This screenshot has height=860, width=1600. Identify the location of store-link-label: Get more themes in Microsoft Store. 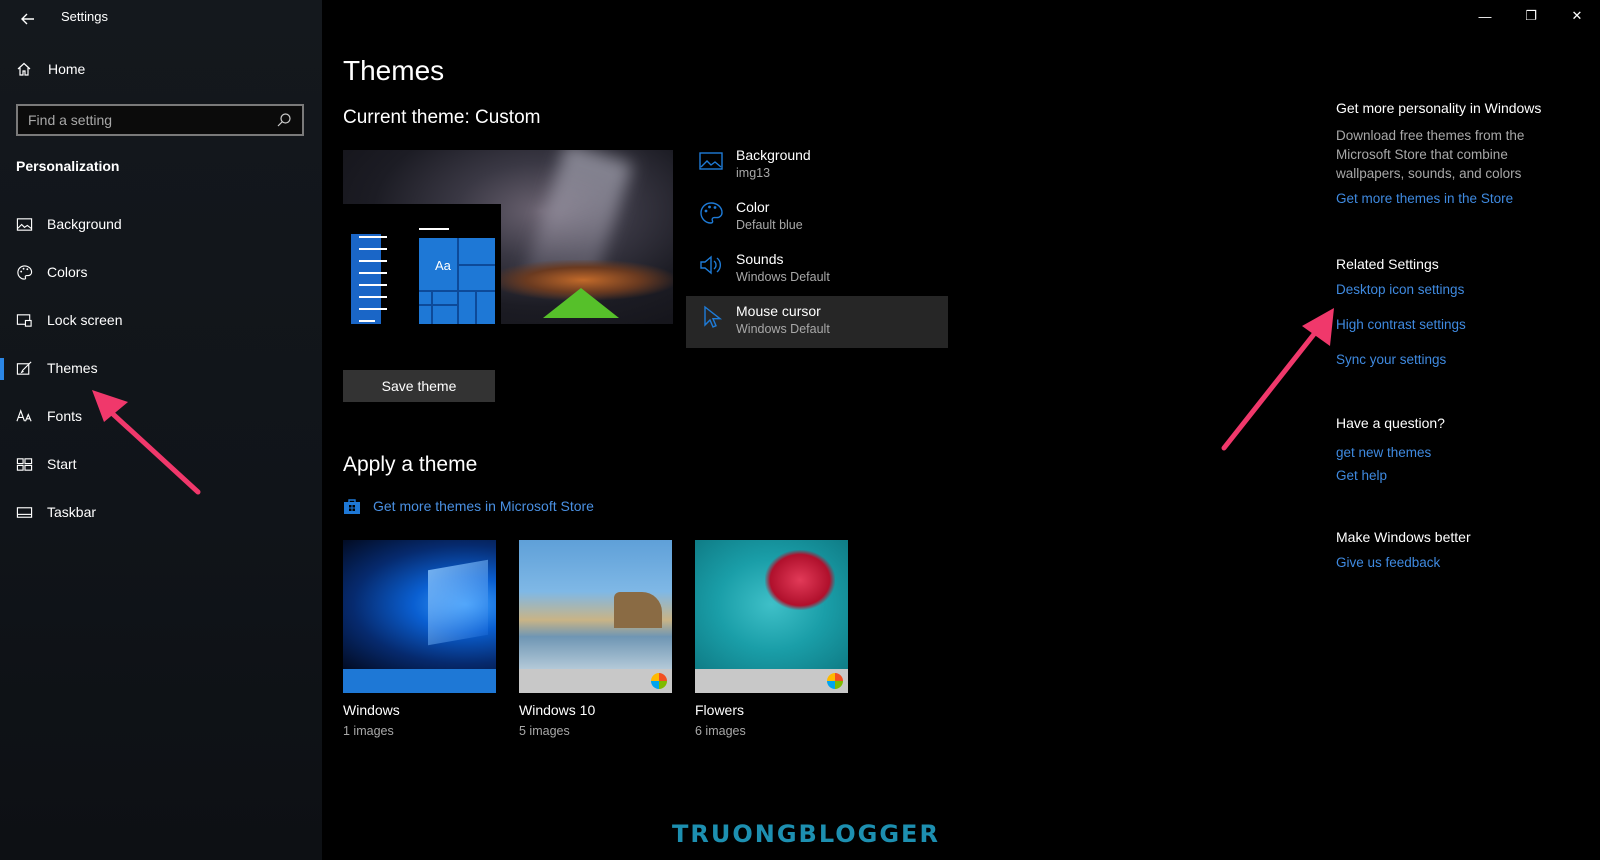
(483, 506).